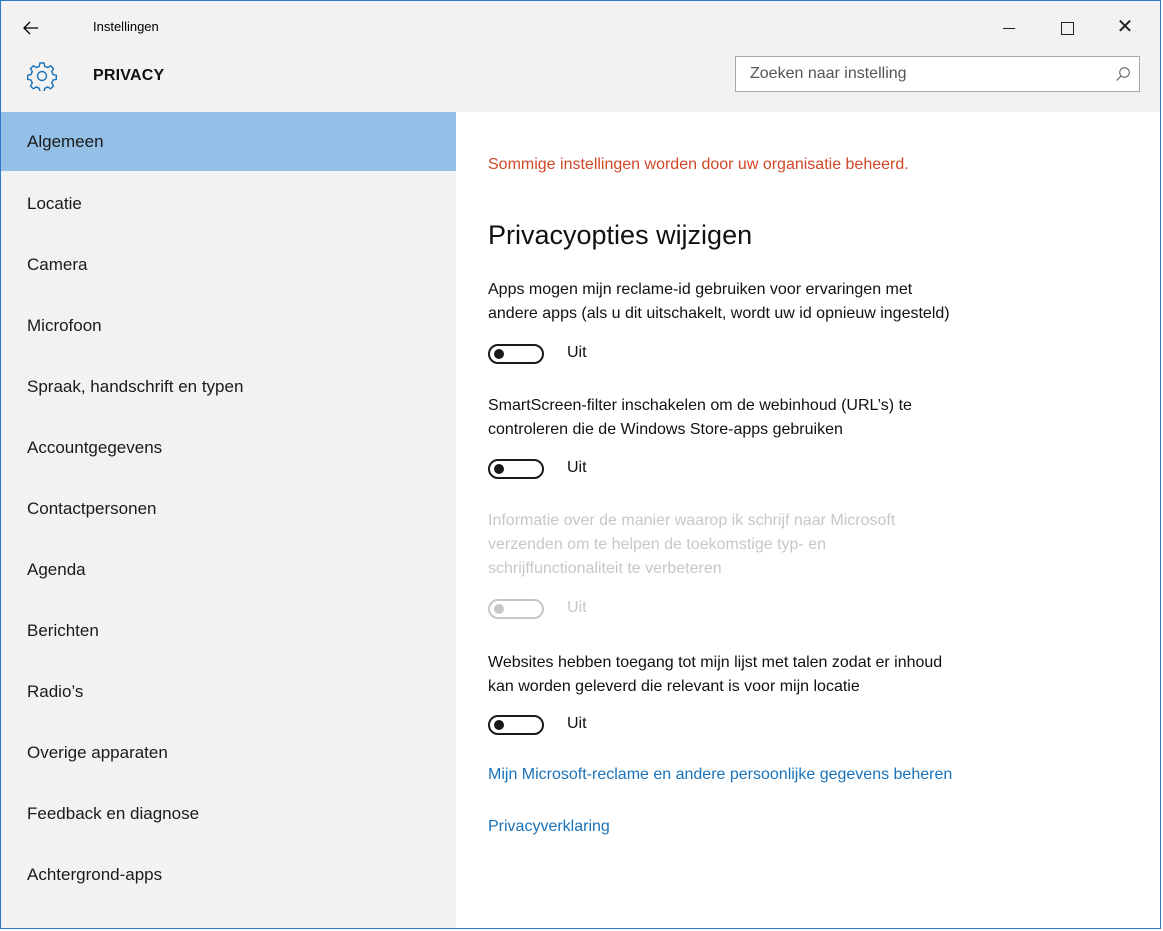 This screenshot has height=931, width=1163. What do you see at coordinates (577, 467) in the screenshot?
I see `smartscreen-toggle-state: Uit` at bounding box center [577, 467].